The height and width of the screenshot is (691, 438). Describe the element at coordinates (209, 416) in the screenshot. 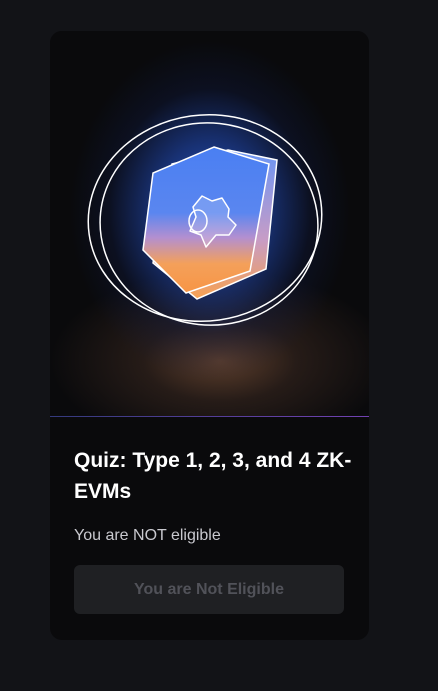

I see `card-divider` at that location.